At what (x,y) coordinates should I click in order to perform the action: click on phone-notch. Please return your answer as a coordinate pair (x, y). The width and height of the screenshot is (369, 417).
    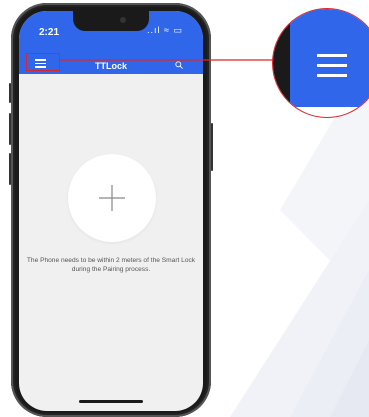
    Looking at the image, I should click on (111, 21).